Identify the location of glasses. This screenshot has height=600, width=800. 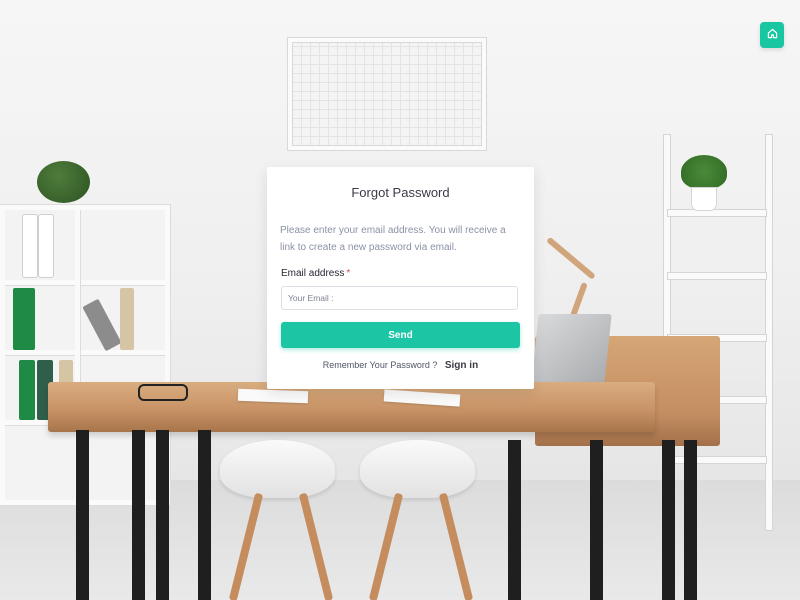
(163, 392).